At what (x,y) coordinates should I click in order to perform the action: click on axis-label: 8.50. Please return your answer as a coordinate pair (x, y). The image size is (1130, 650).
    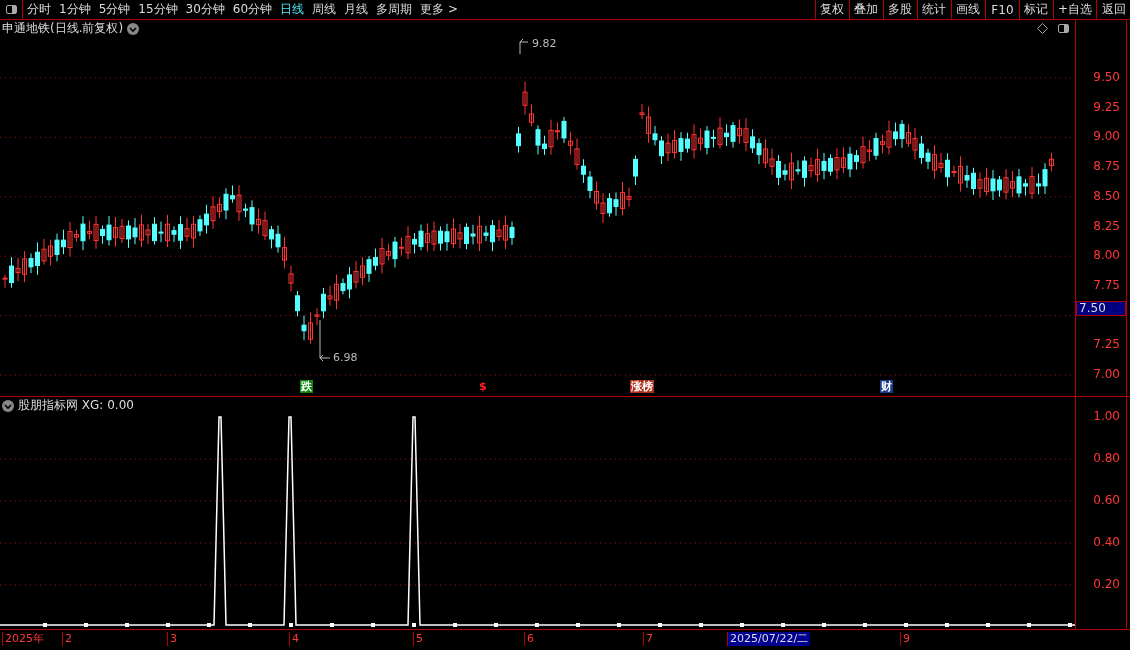
    Looking at the image, I should click on (1106, 195).